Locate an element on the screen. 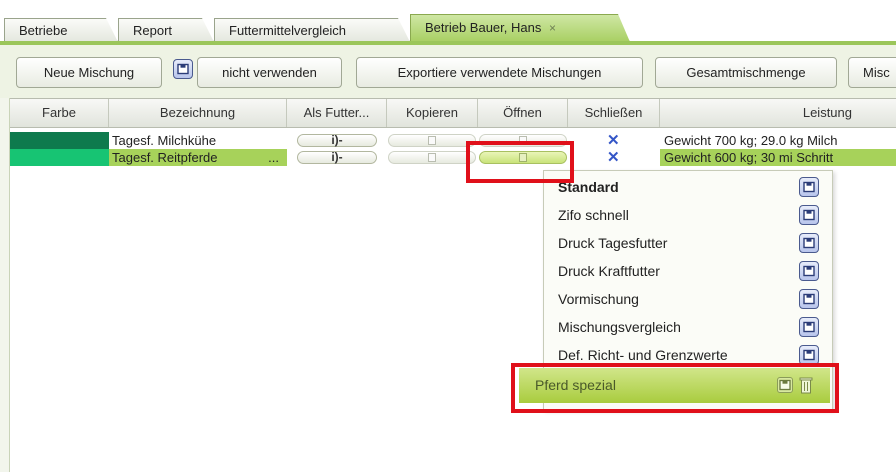  more-button: Misc is located at coordinates (872, 72).